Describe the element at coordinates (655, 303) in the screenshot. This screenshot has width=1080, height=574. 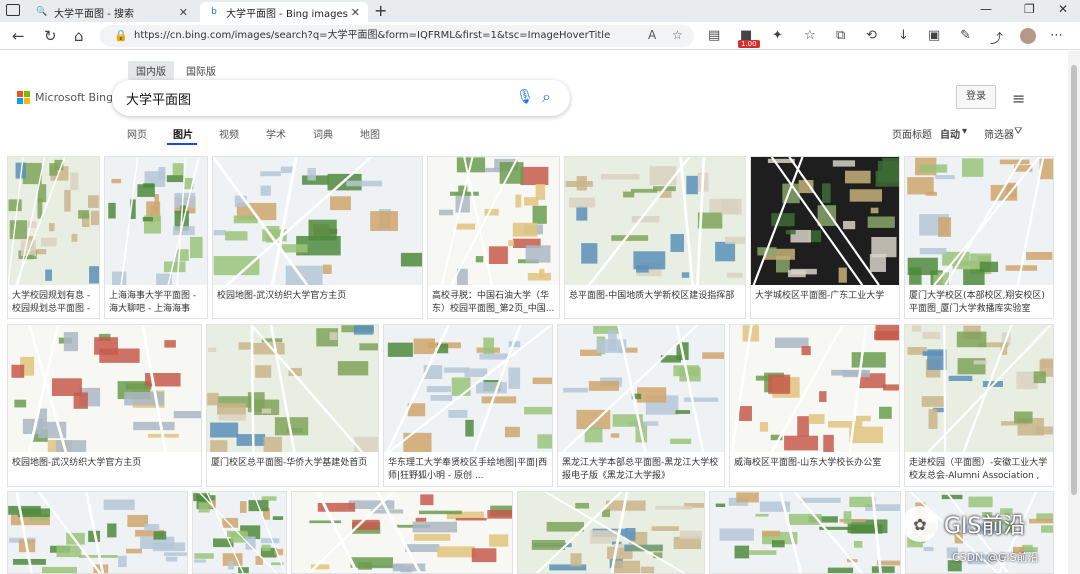
I see `result-caption: 总平面图-中国地质大学新校区建设指挥部` at that location.